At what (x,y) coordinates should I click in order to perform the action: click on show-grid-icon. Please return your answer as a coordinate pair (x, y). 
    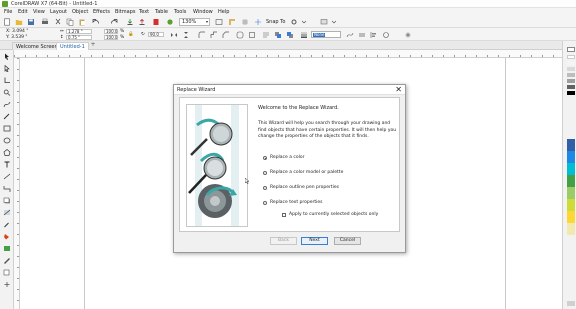
    Looking at the image, I should click on (245, 22).